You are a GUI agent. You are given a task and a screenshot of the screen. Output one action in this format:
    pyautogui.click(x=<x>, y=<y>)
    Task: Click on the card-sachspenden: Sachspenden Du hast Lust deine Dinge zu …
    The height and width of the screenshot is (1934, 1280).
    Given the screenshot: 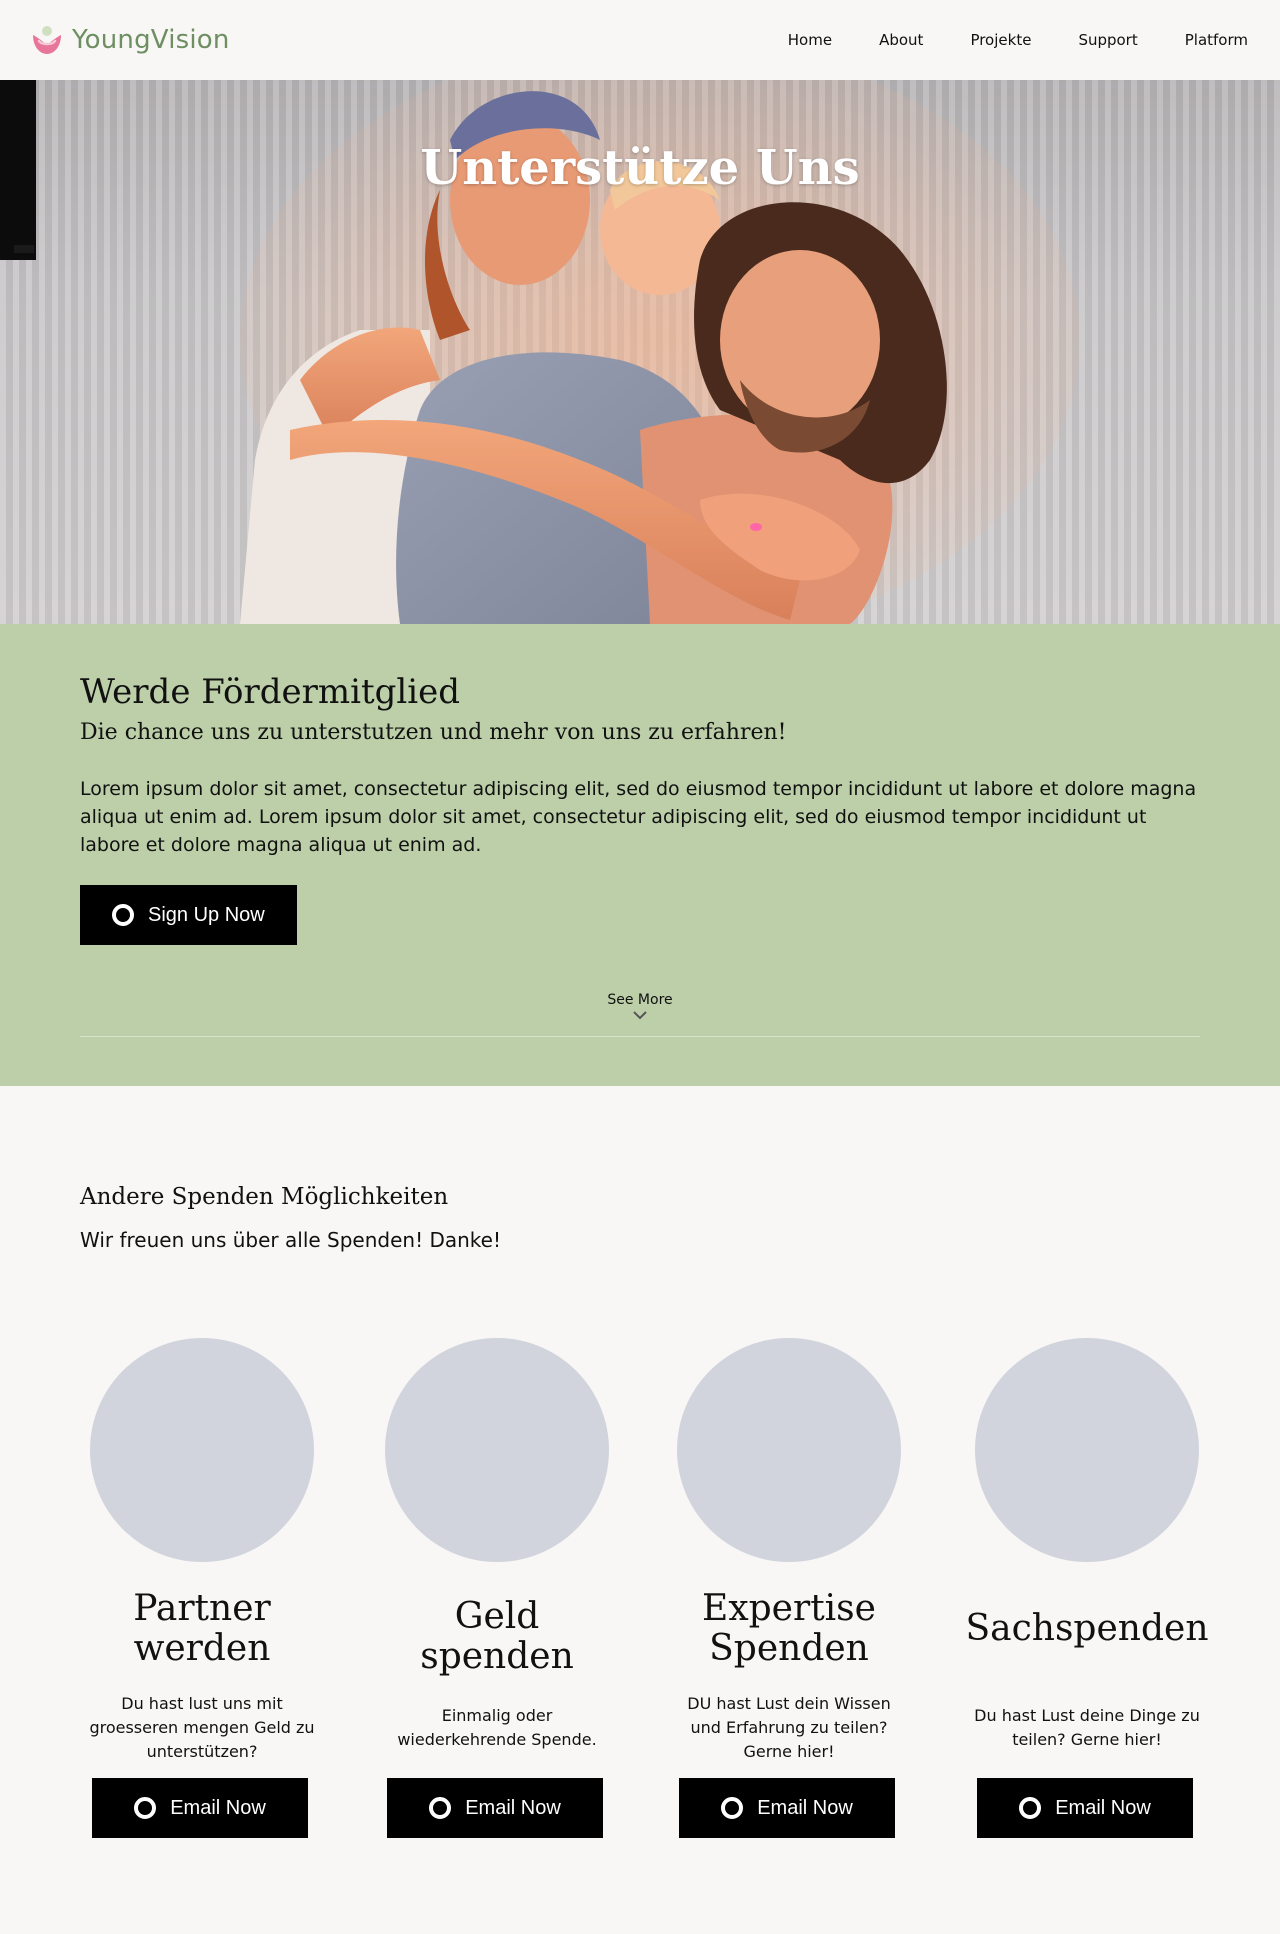 What is the action you would take?
    pyautogui.click(x=1087, y=1598)
    